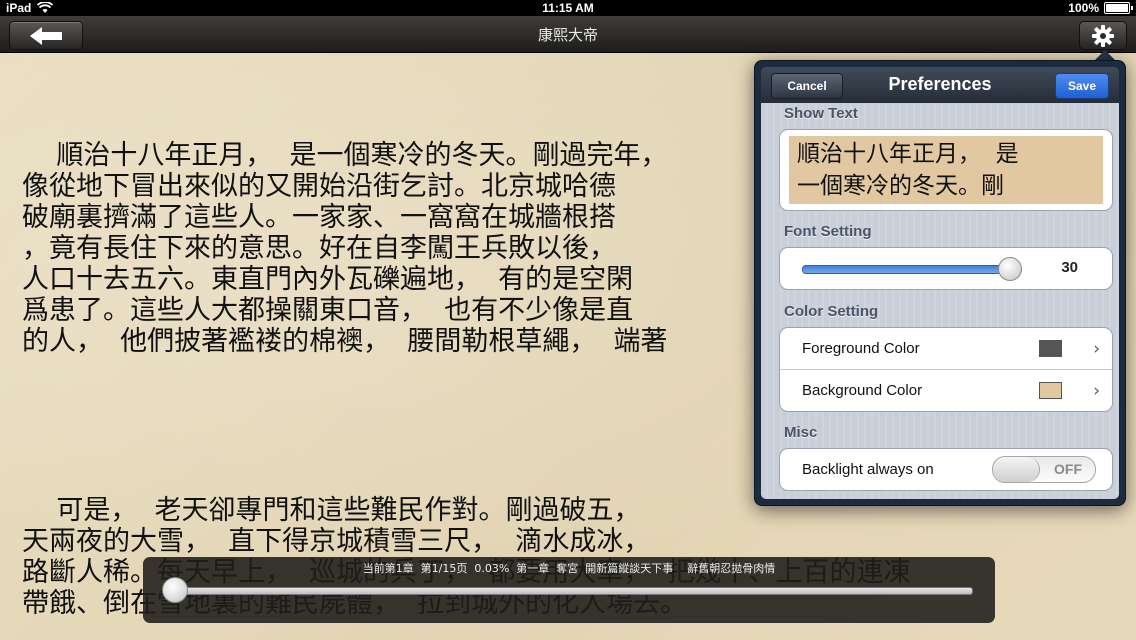 The width and height of the screenshot is (1136, 640). I want to click on show-text-label: Show Text, so click(821, 113).